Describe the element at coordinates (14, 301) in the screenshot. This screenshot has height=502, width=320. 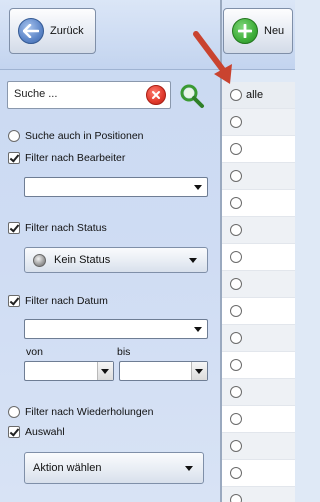
I see `filter-date-checkbox` at that location.